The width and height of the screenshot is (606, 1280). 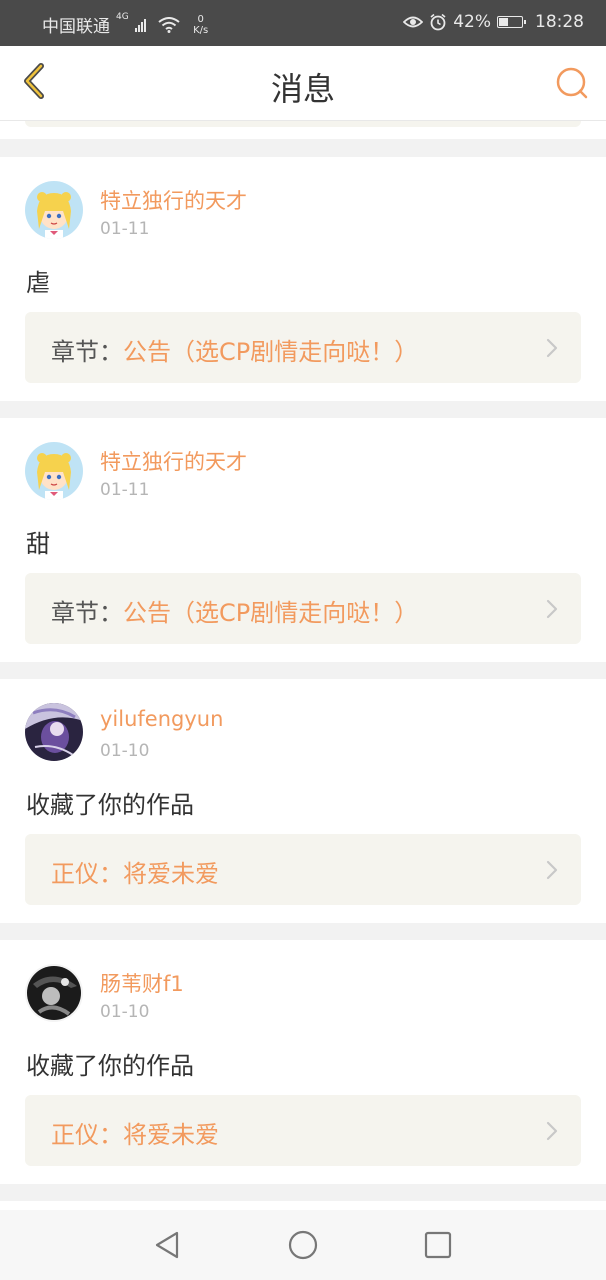 I want to click on system-nav-bar, so click(x=303, y=1245).